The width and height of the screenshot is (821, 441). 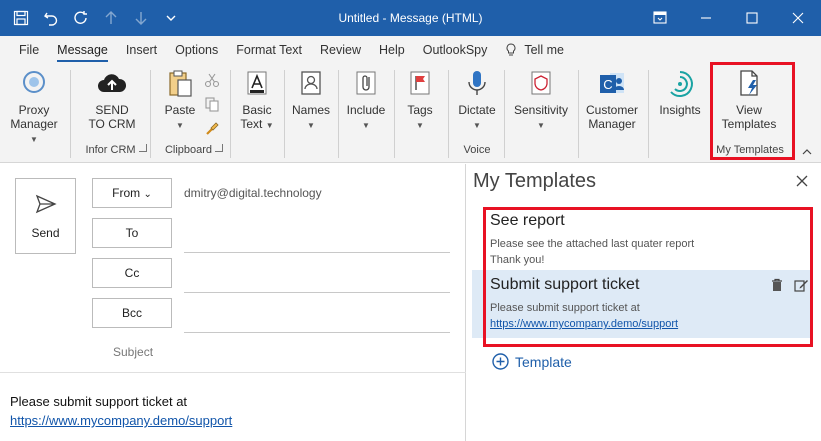 I want to click on microphone-icon, so click(x=477, y=83).